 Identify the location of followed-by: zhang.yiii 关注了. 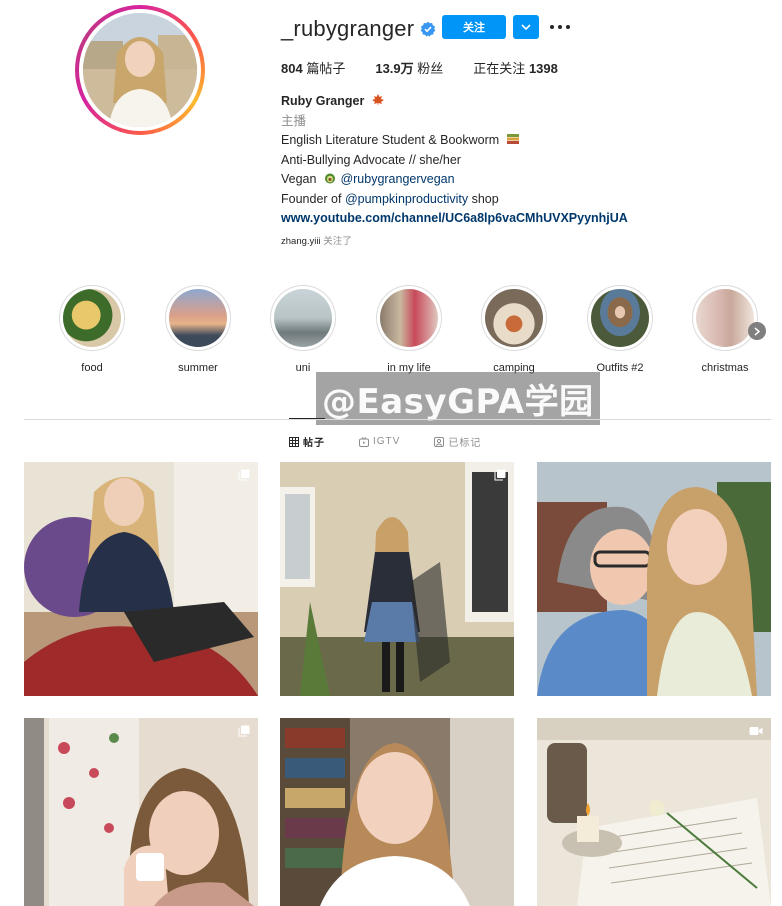
(316, 240).